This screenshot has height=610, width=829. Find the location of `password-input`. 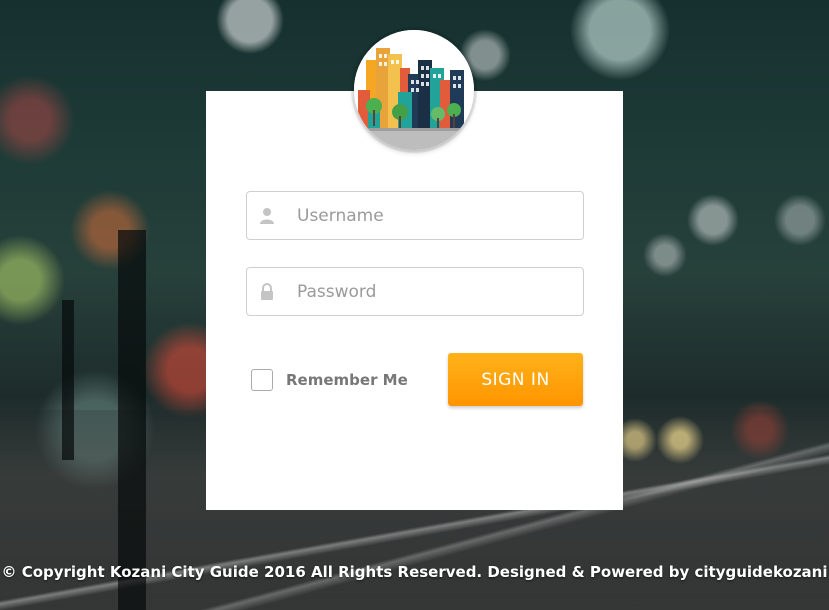

password-input is located at coordinates (437, 291).